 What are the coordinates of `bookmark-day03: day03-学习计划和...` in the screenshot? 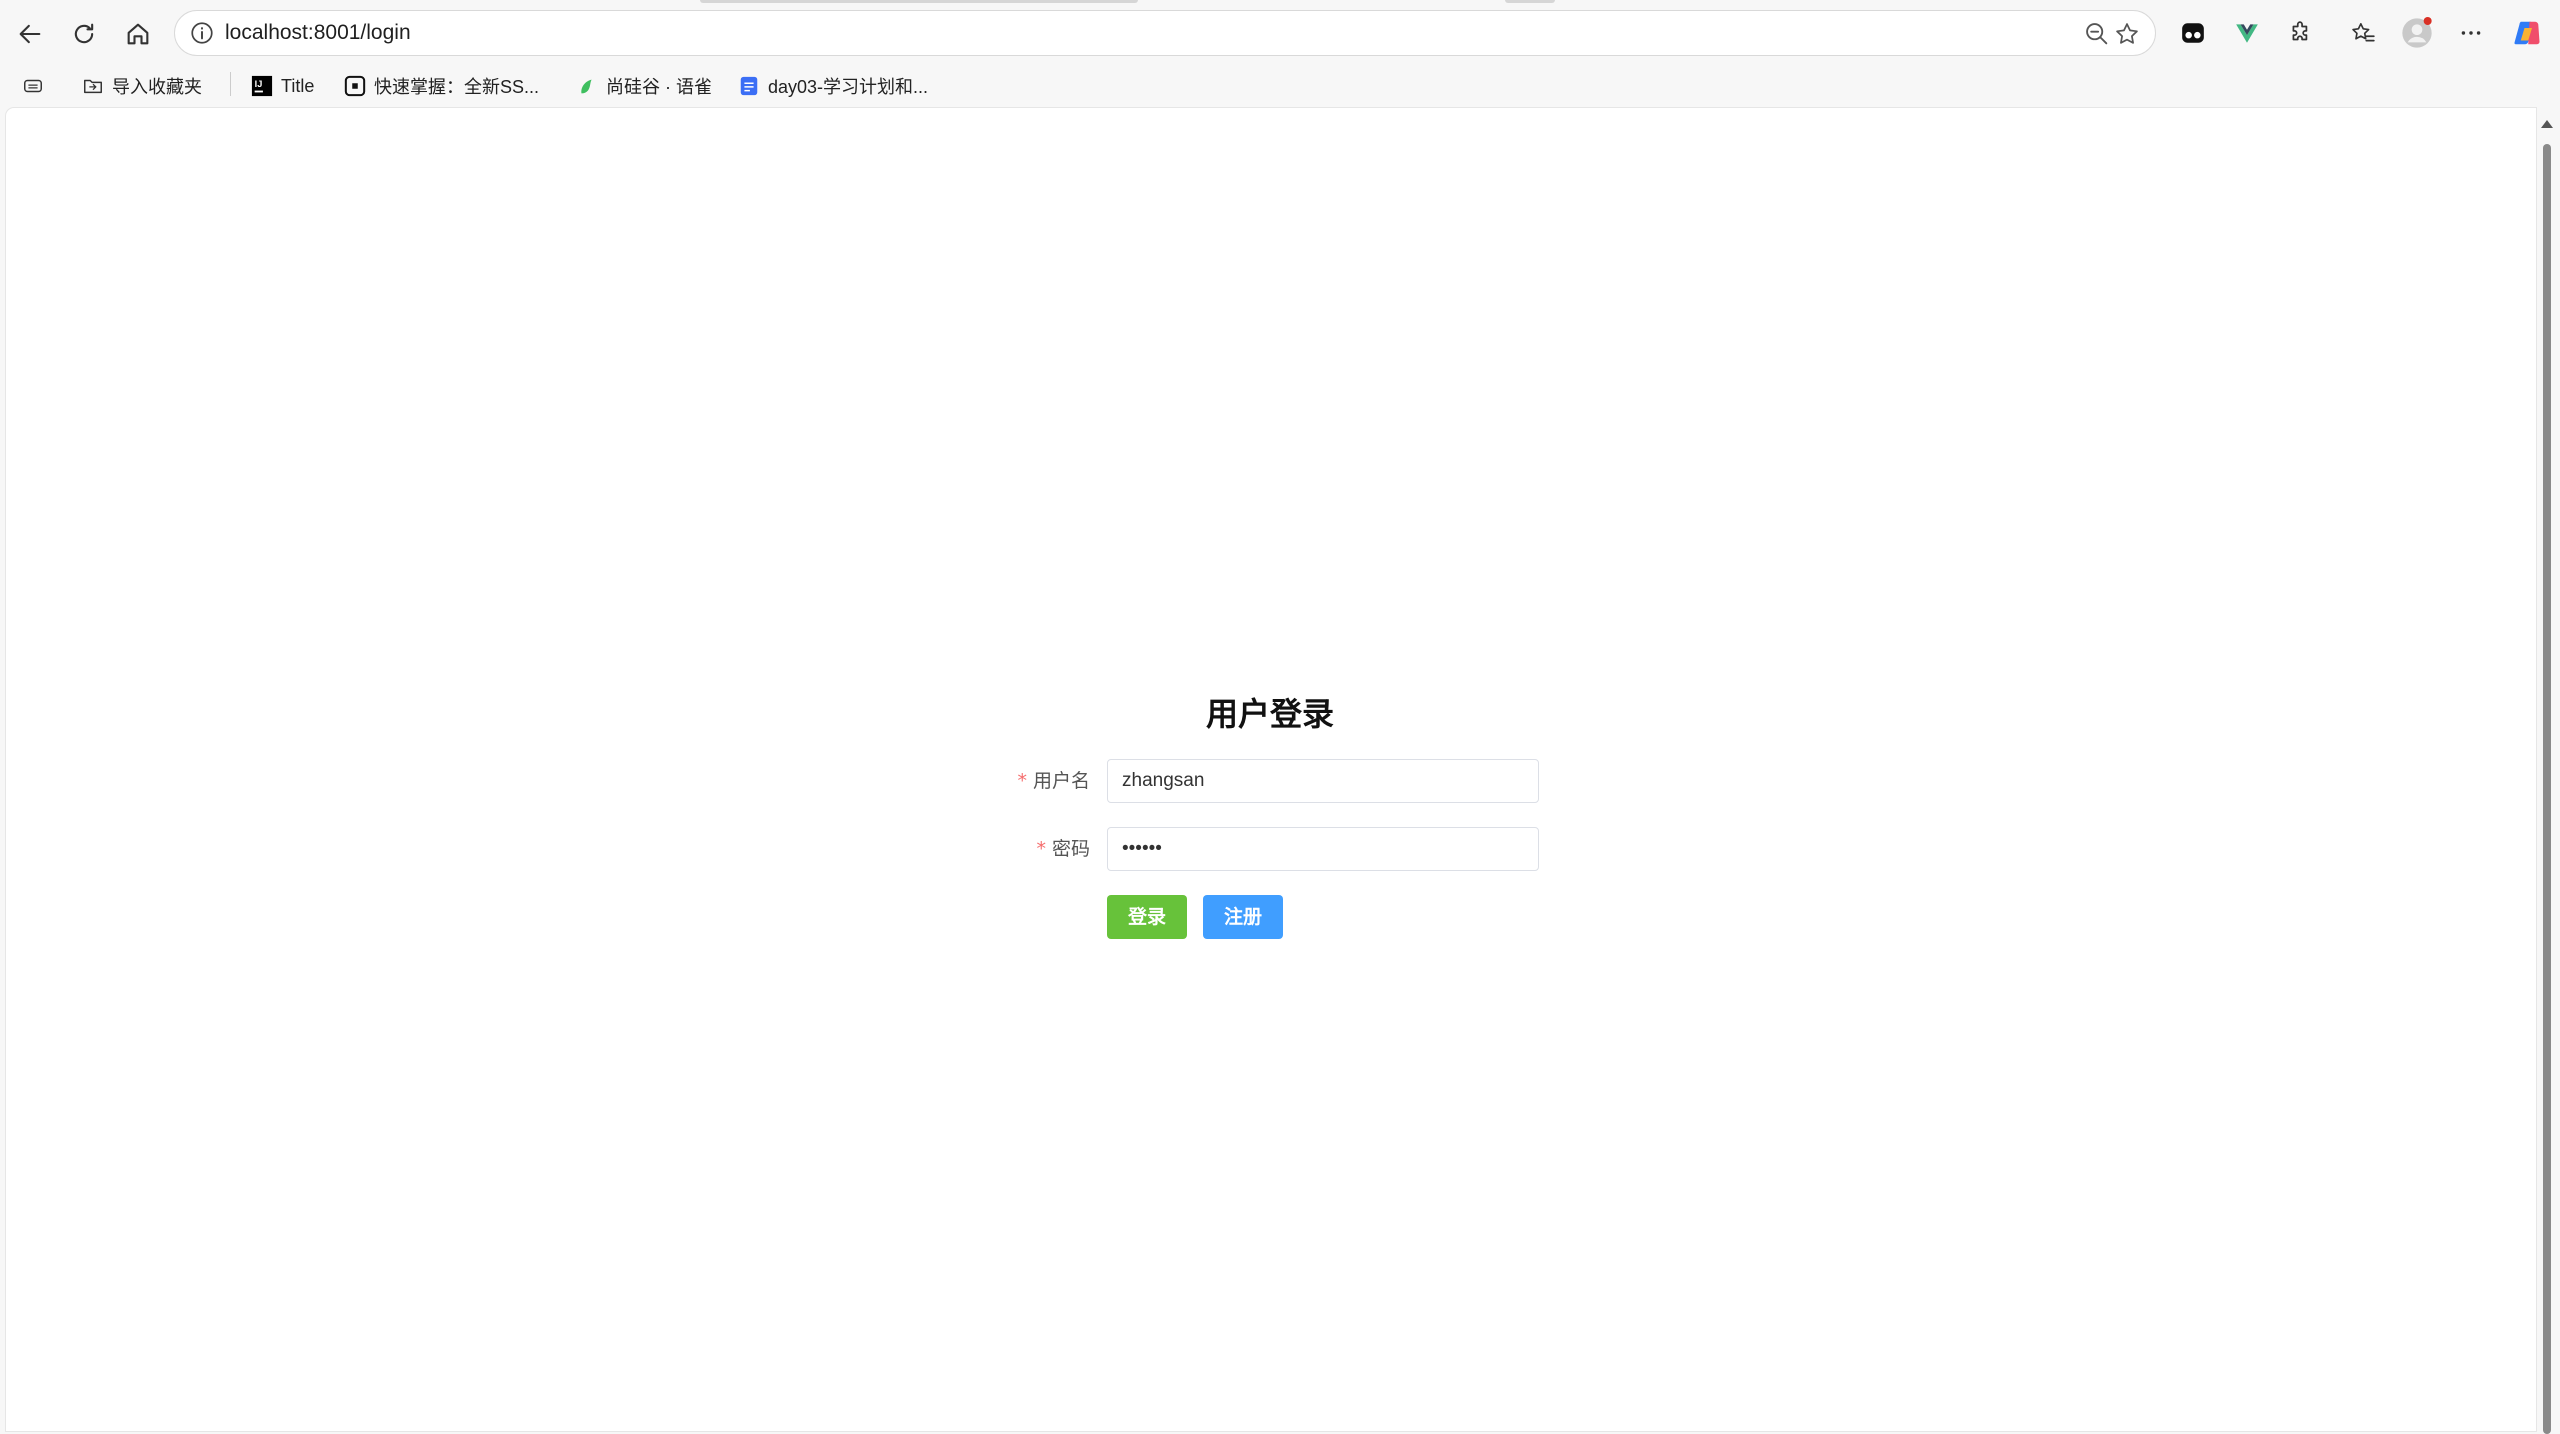 It's located at (833, 86).